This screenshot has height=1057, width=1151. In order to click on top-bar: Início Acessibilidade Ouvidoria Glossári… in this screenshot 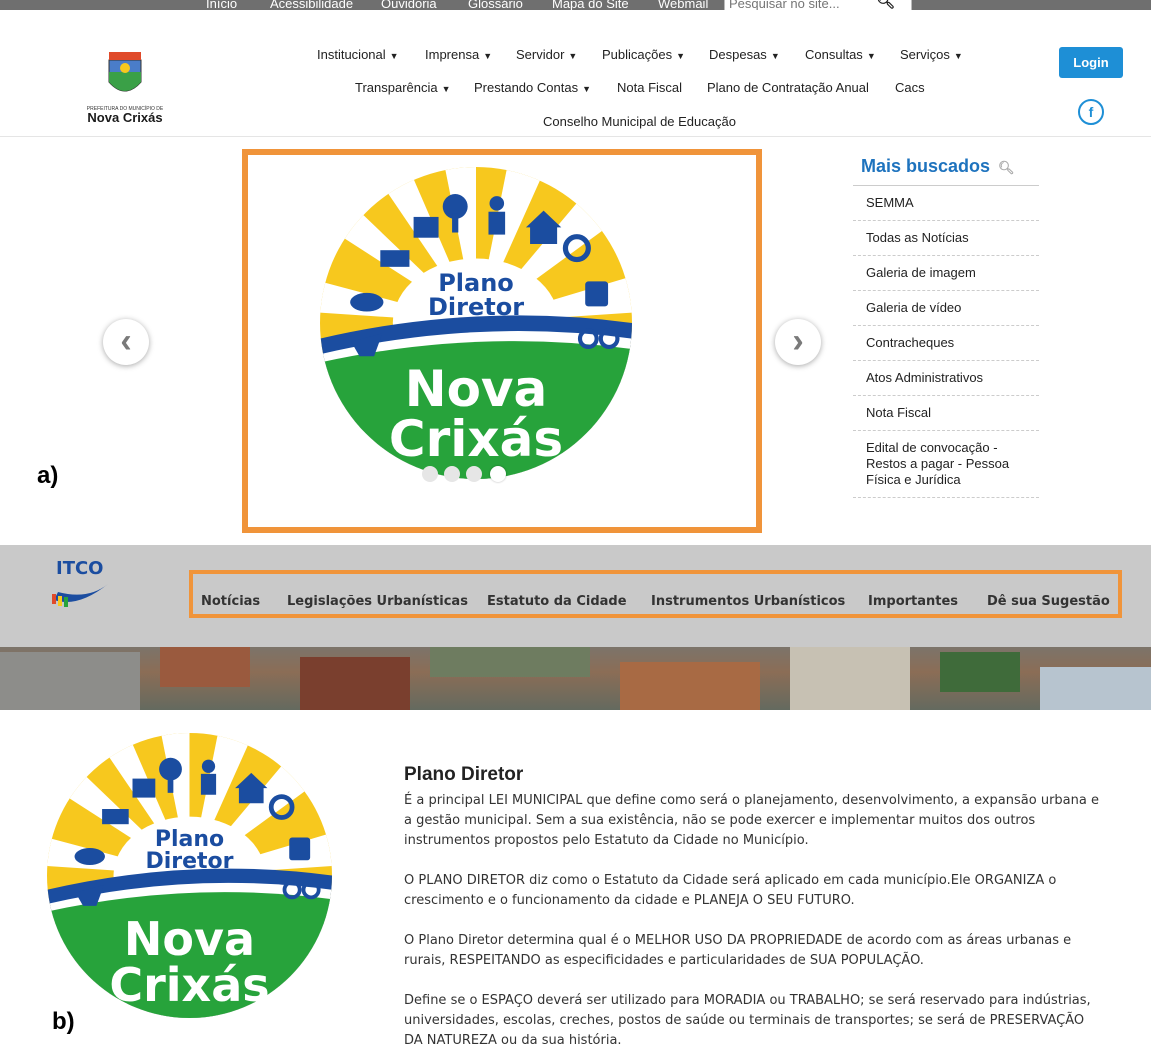, I will do `click(575, 5)`.